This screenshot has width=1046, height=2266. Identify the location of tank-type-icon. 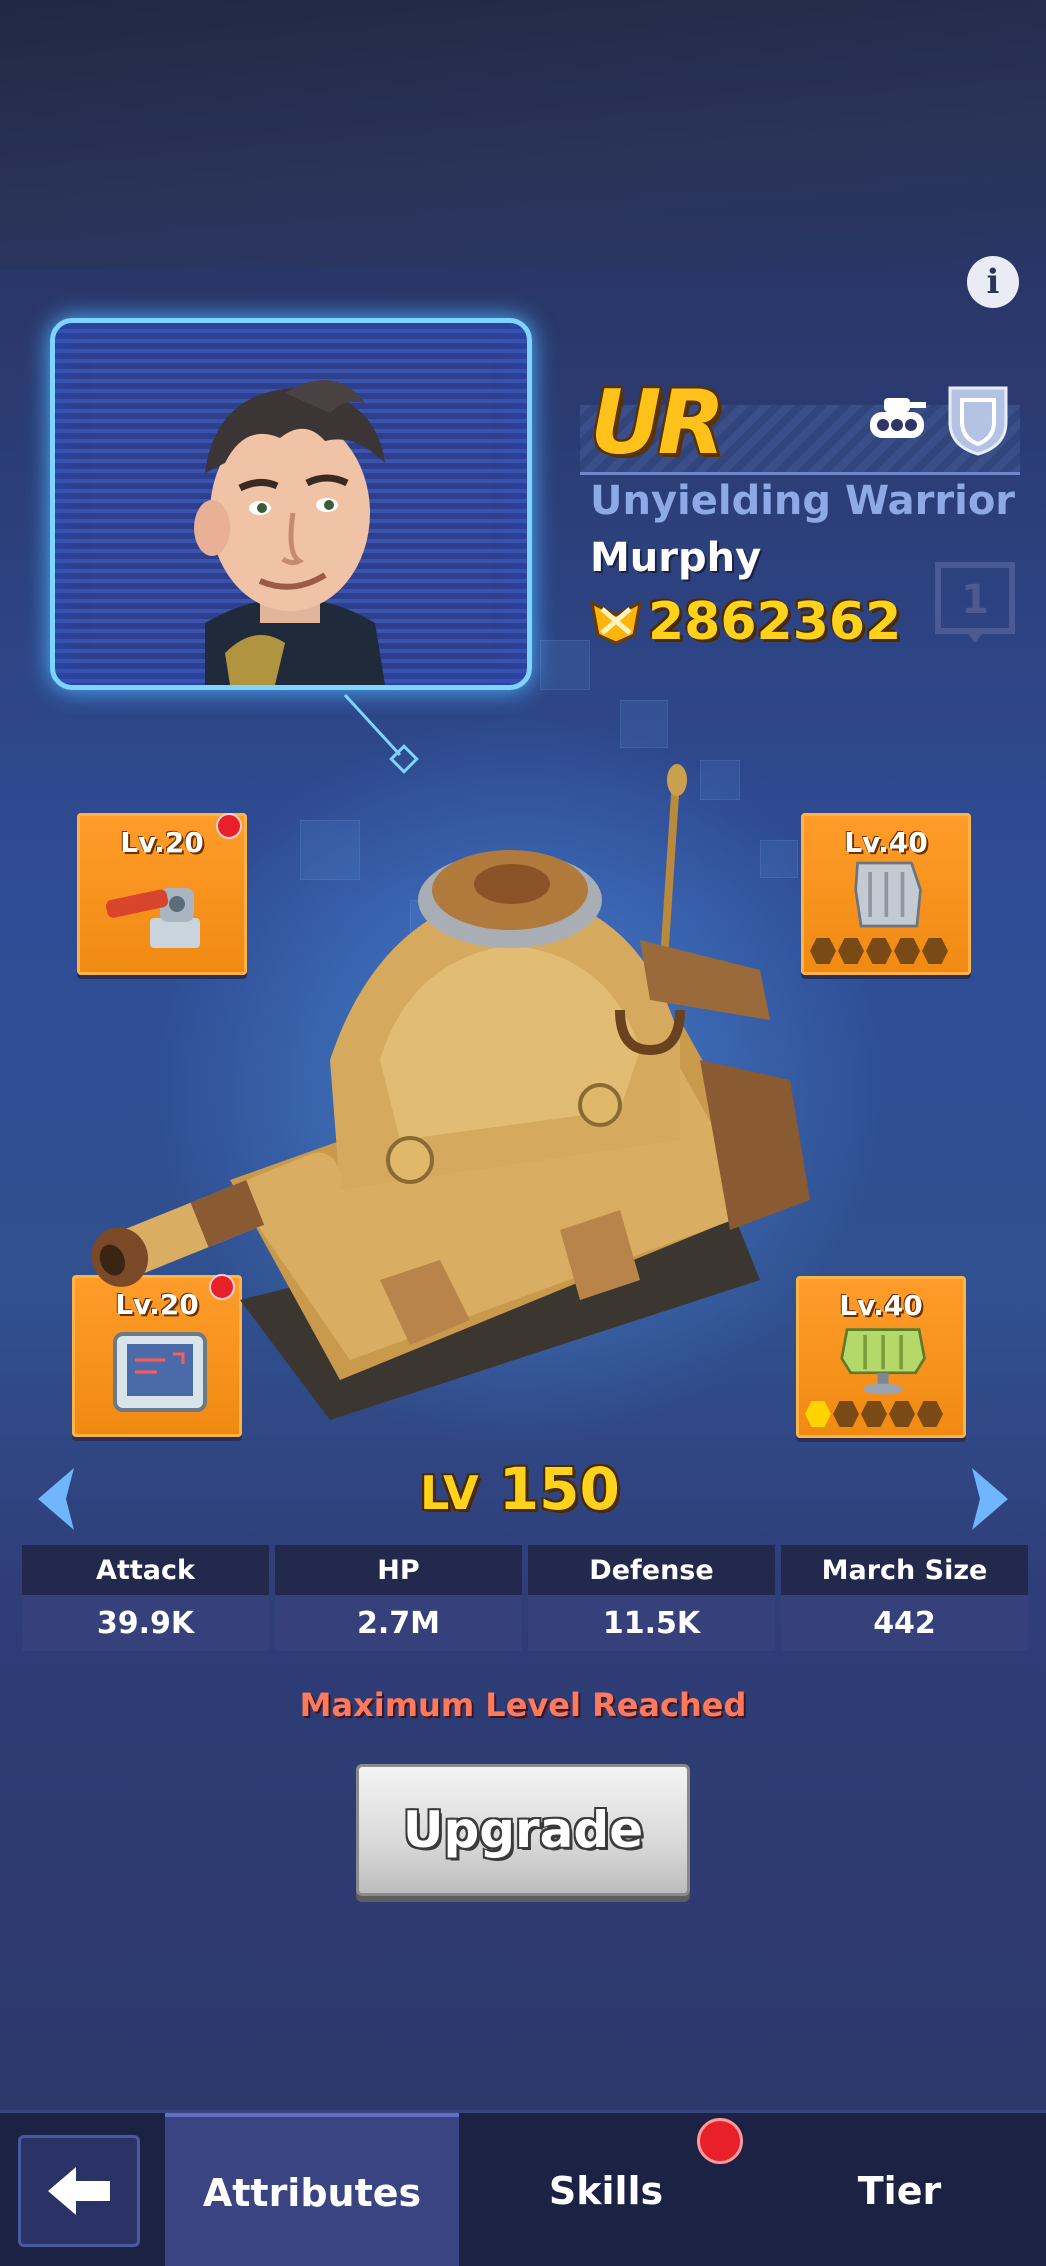
(898, 418).